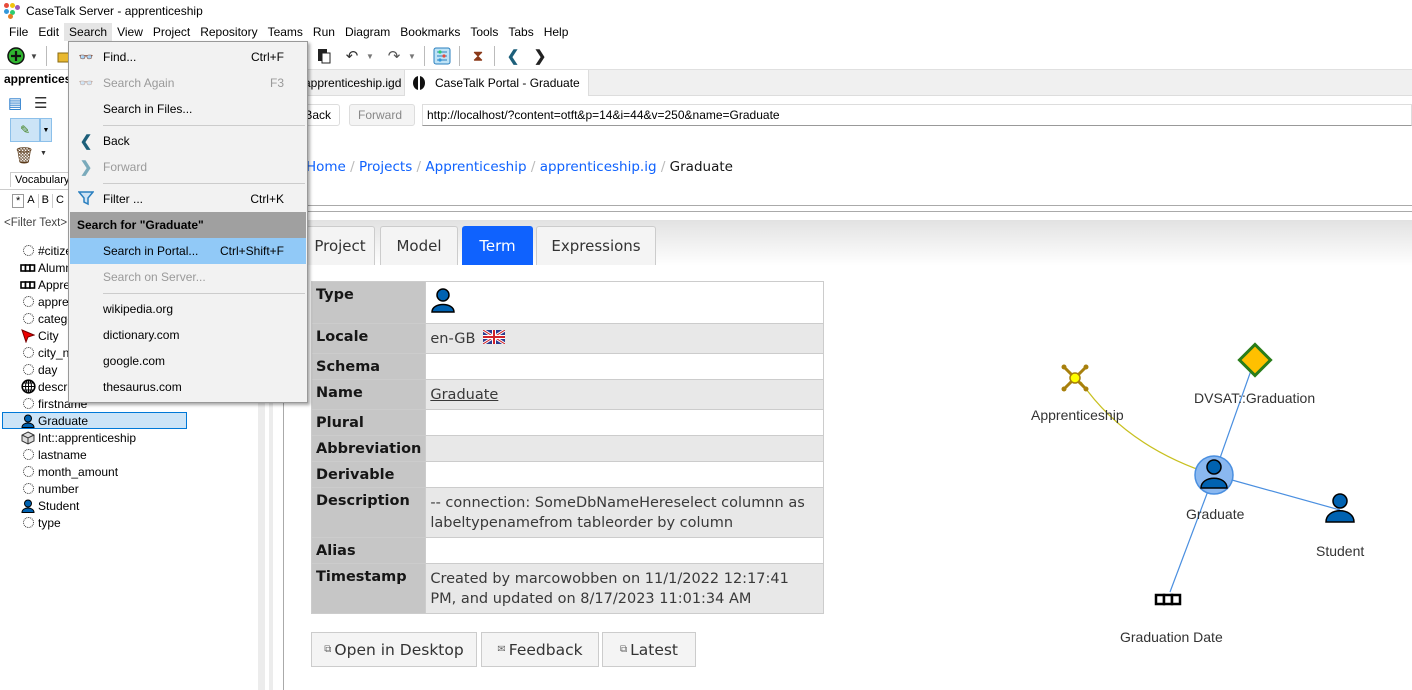  Describe the element at coordinates (35, 223) in the screenshot. I see `filter-text-input: <Filter Text>` at that location.